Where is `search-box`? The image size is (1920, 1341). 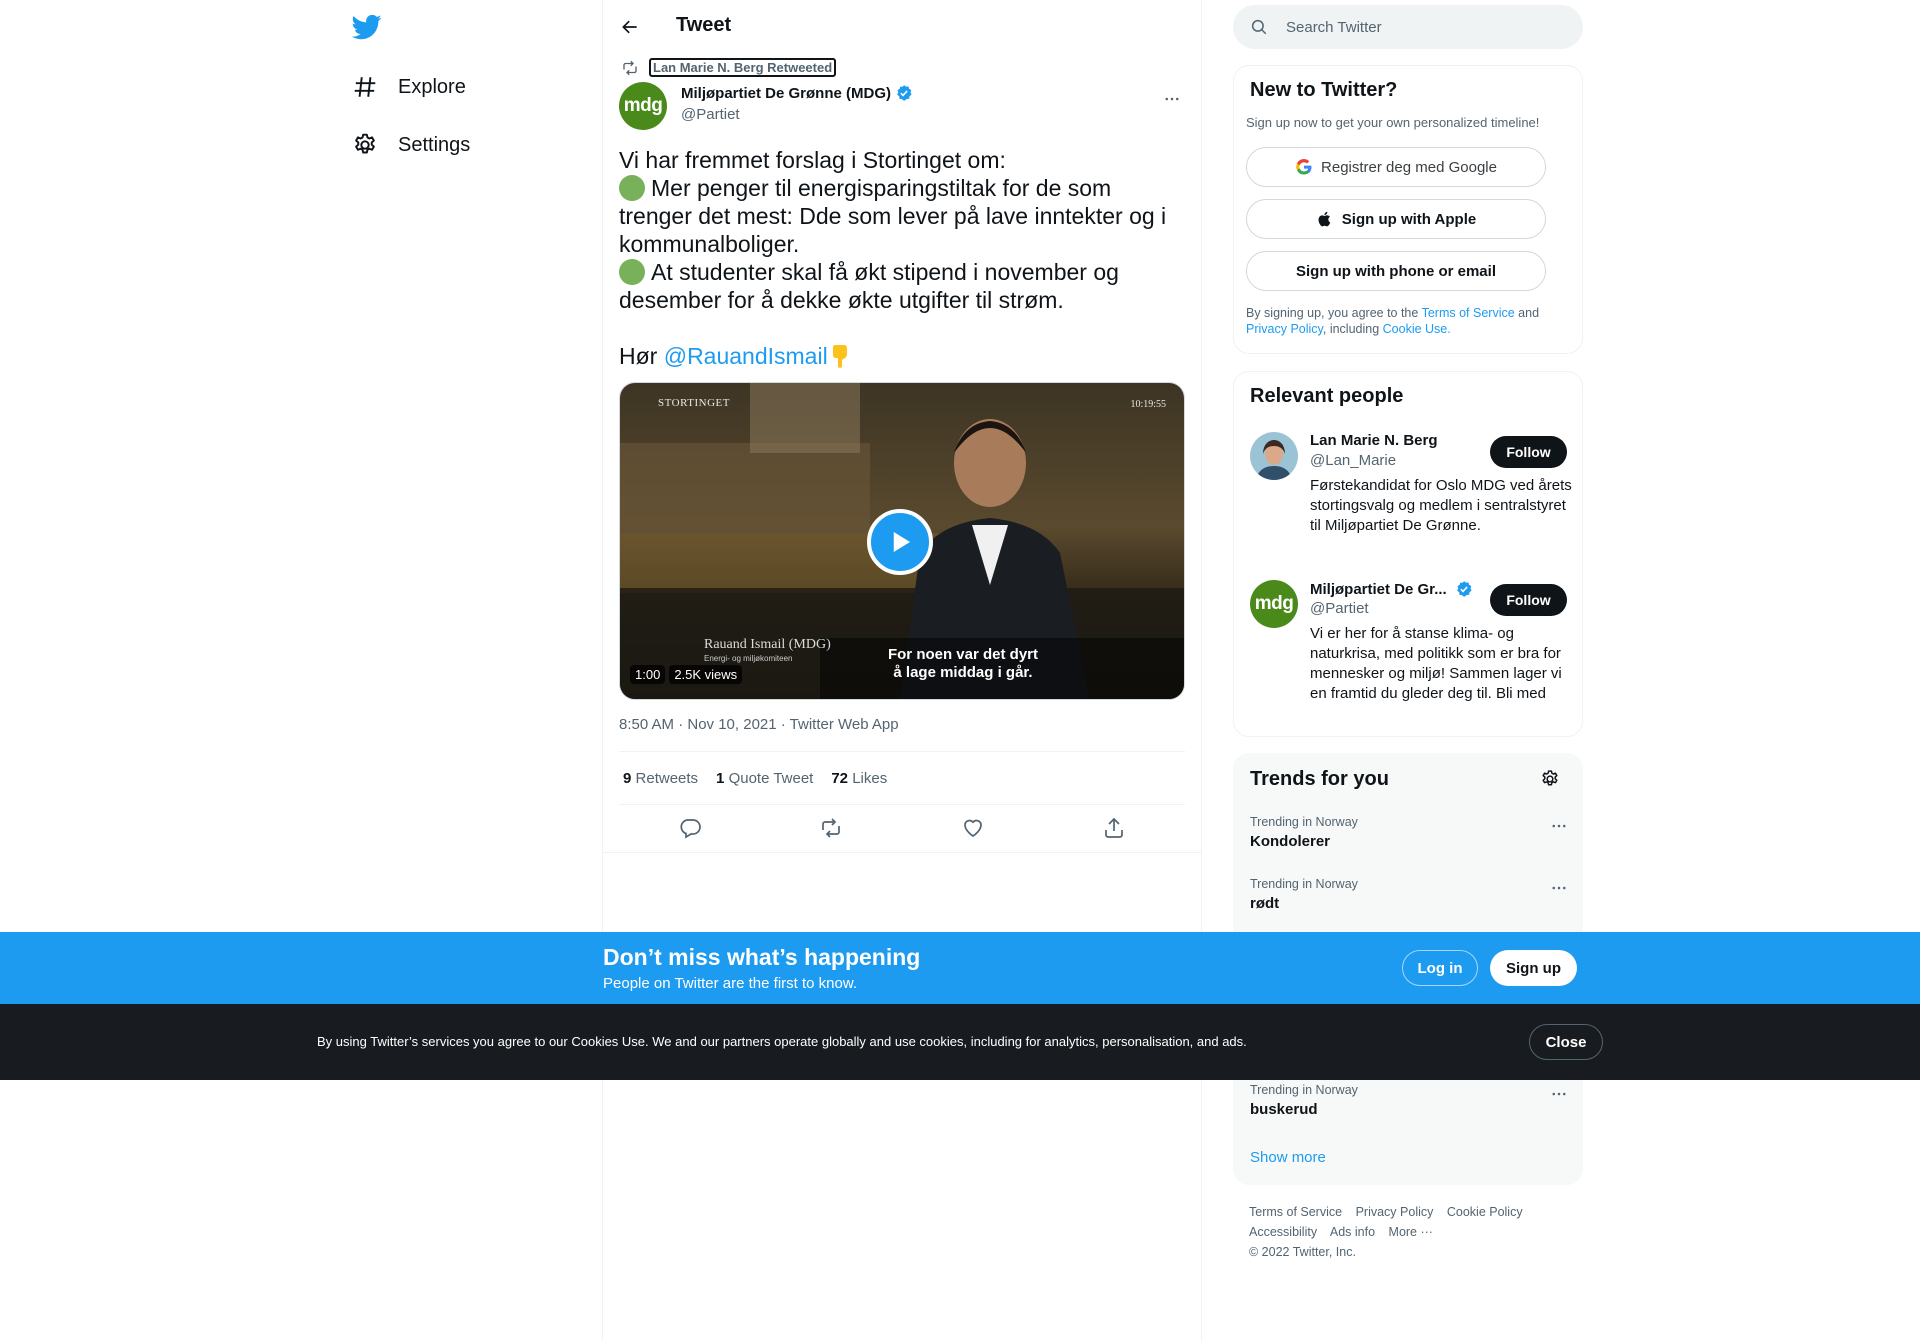 search-box is located at coordinates (1408, 27).